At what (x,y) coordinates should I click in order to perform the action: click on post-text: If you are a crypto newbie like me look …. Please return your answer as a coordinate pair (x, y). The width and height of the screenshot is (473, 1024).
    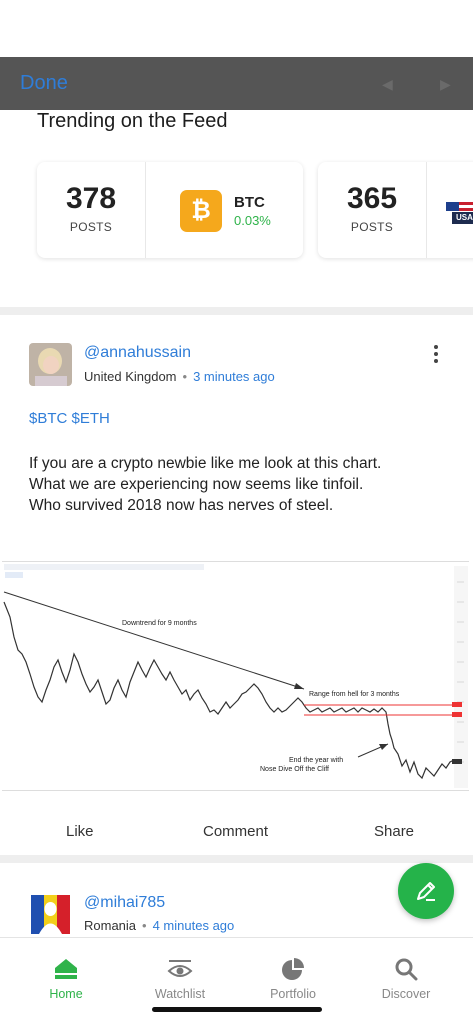
    Looking at the image, I should click on (239, 484).